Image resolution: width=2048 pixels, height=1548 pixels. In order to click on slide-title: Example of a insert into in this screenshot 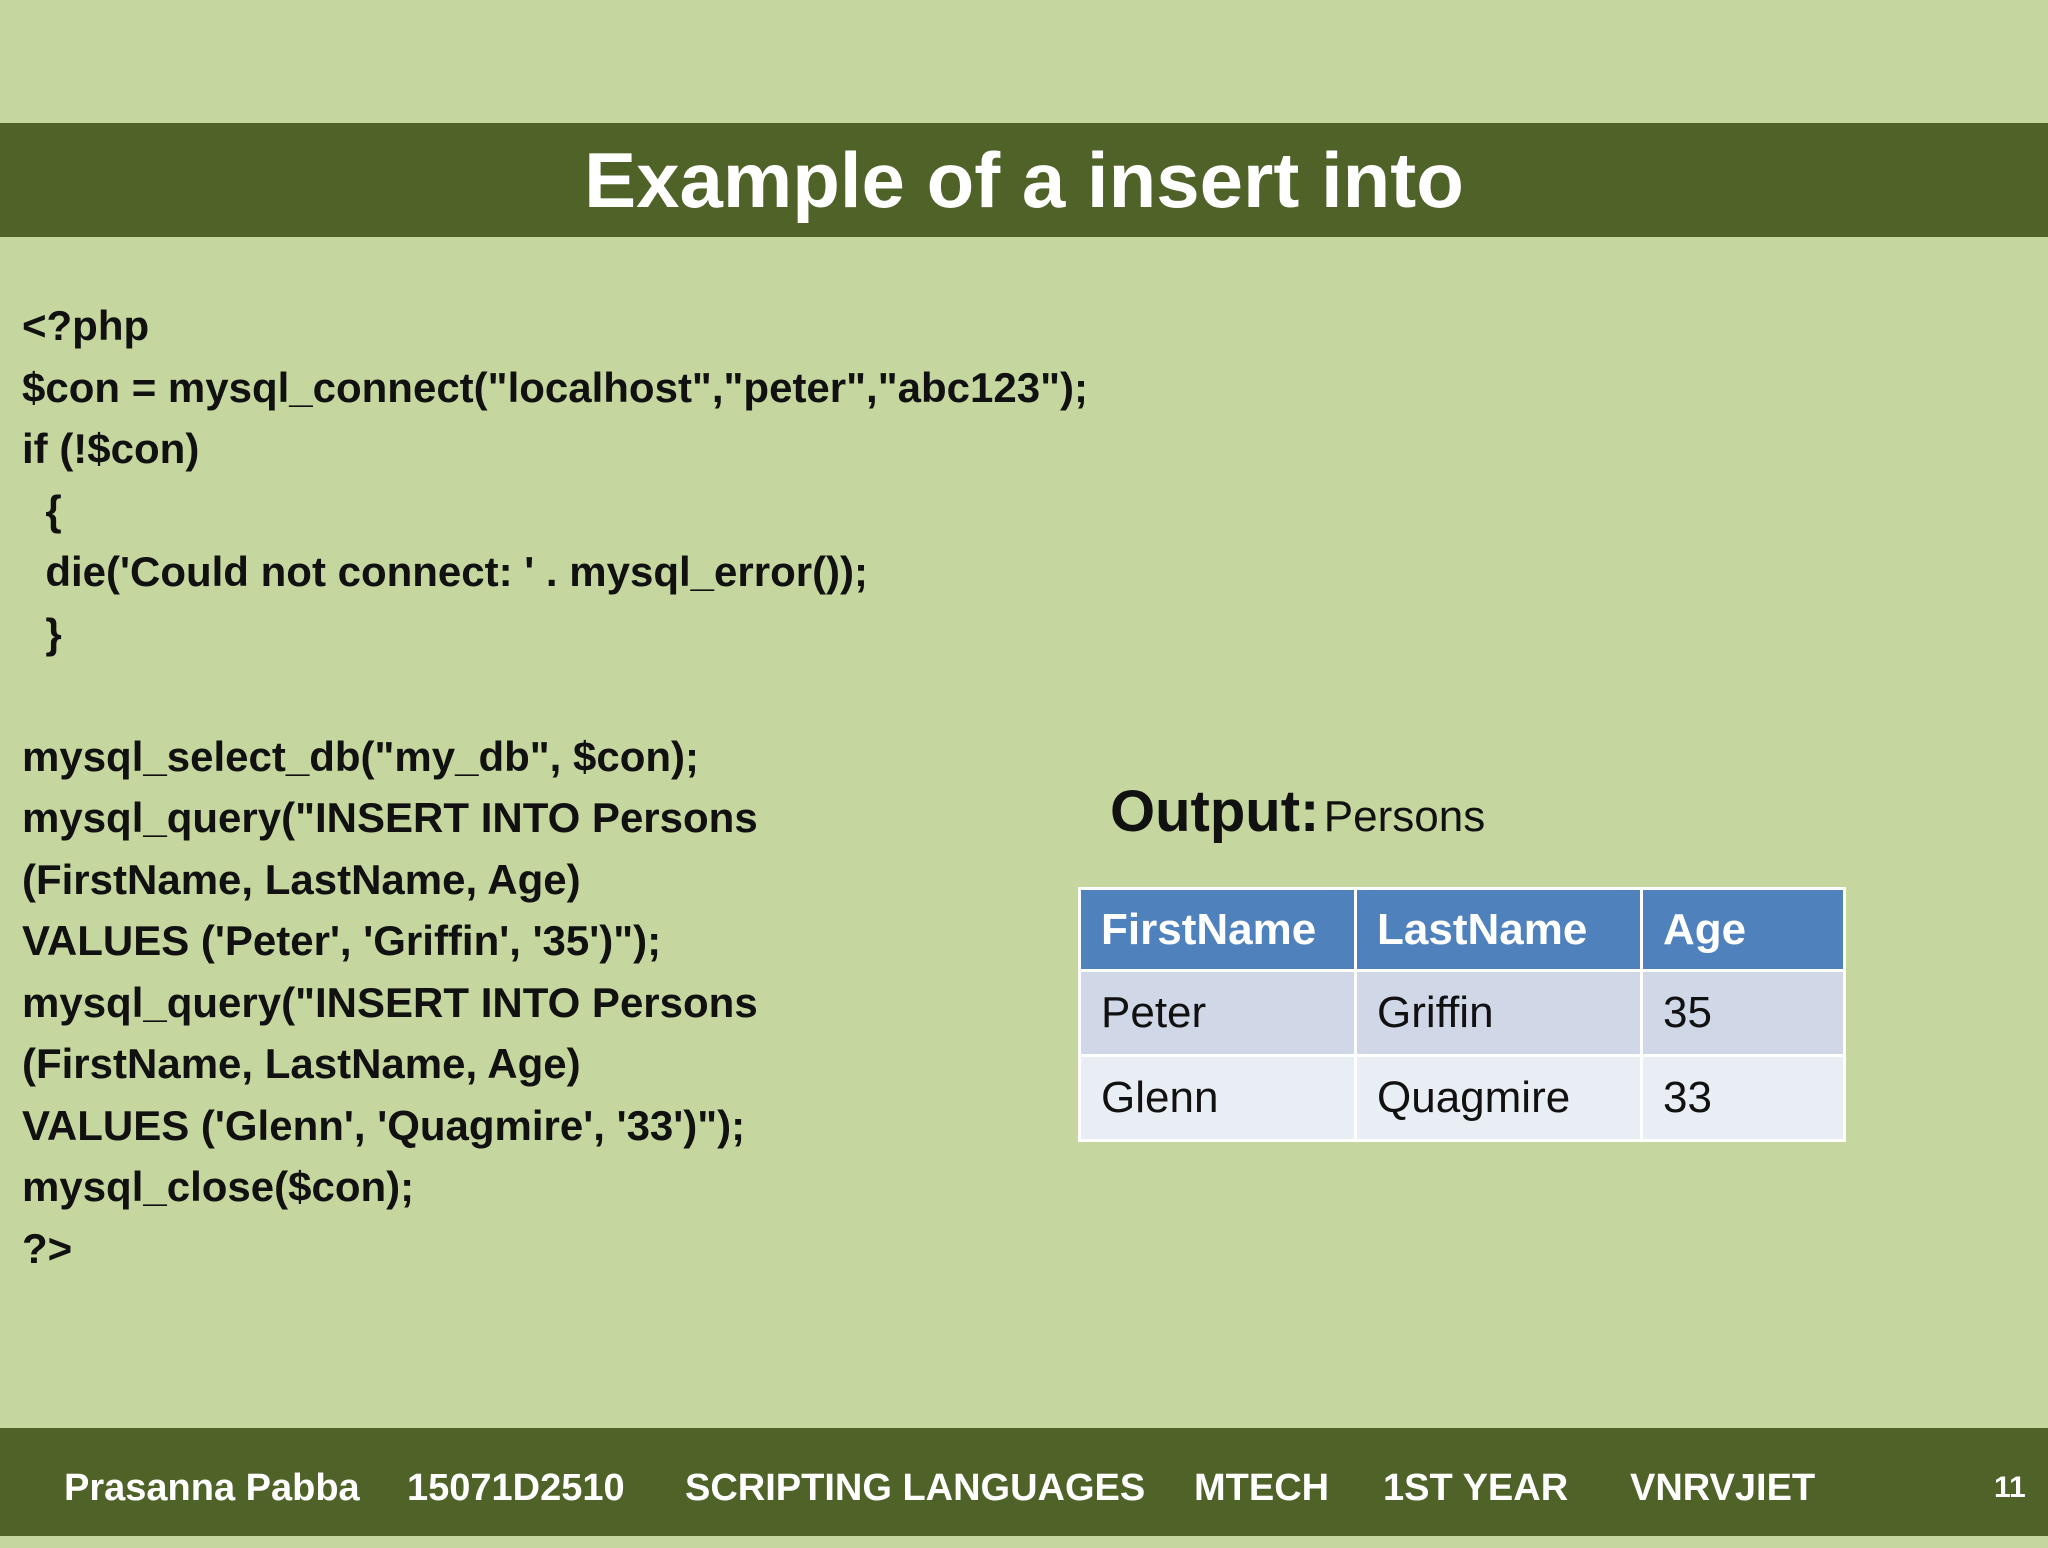, I will do `click(1024, 179)`.